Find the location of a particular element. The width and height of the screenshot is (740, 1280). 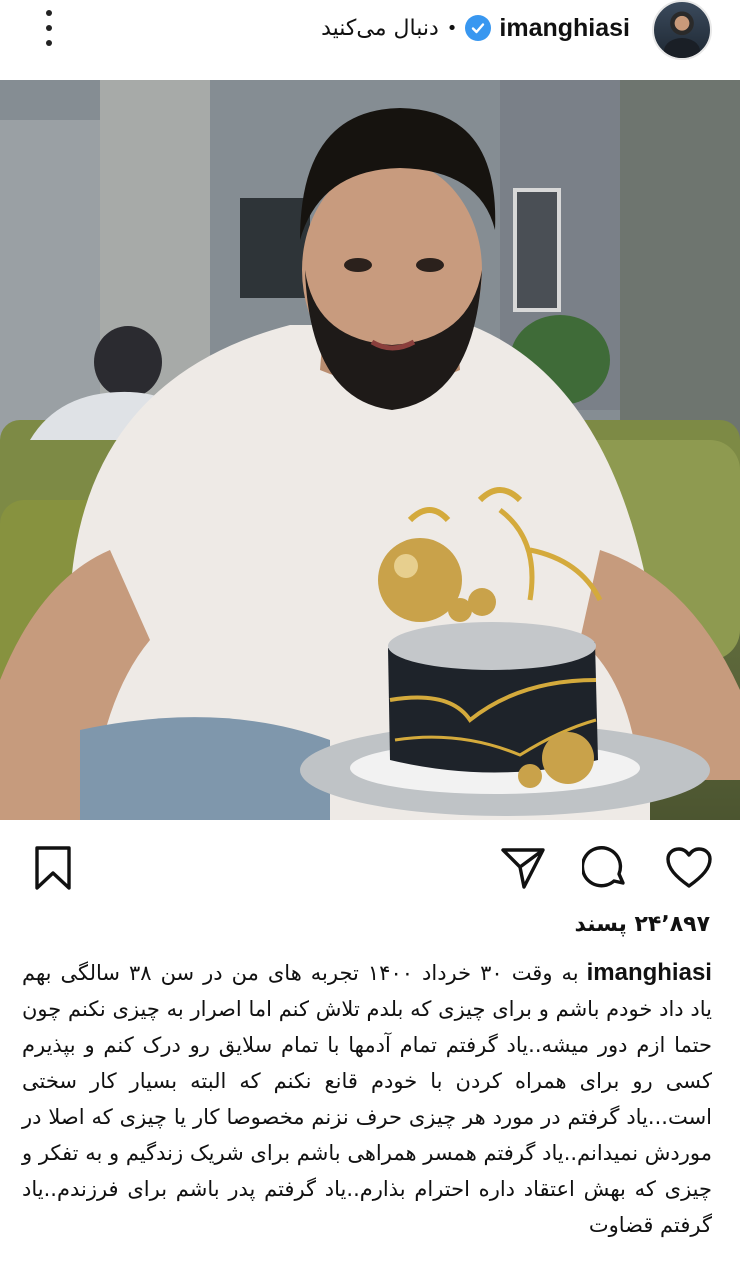

header-user-line: دنبال می‌کنید • imanghiasi is located at coordinates (475, 28).